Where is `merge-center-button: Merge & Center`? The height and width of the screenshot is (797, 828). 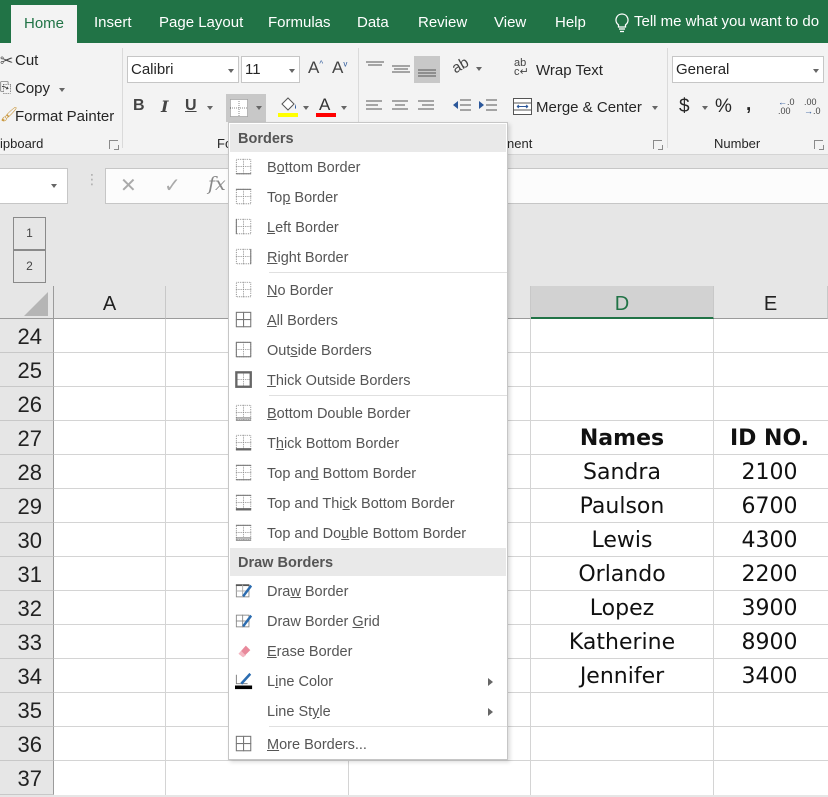
merge-center-button: Merge & Center is located at coordinates (589, 107).